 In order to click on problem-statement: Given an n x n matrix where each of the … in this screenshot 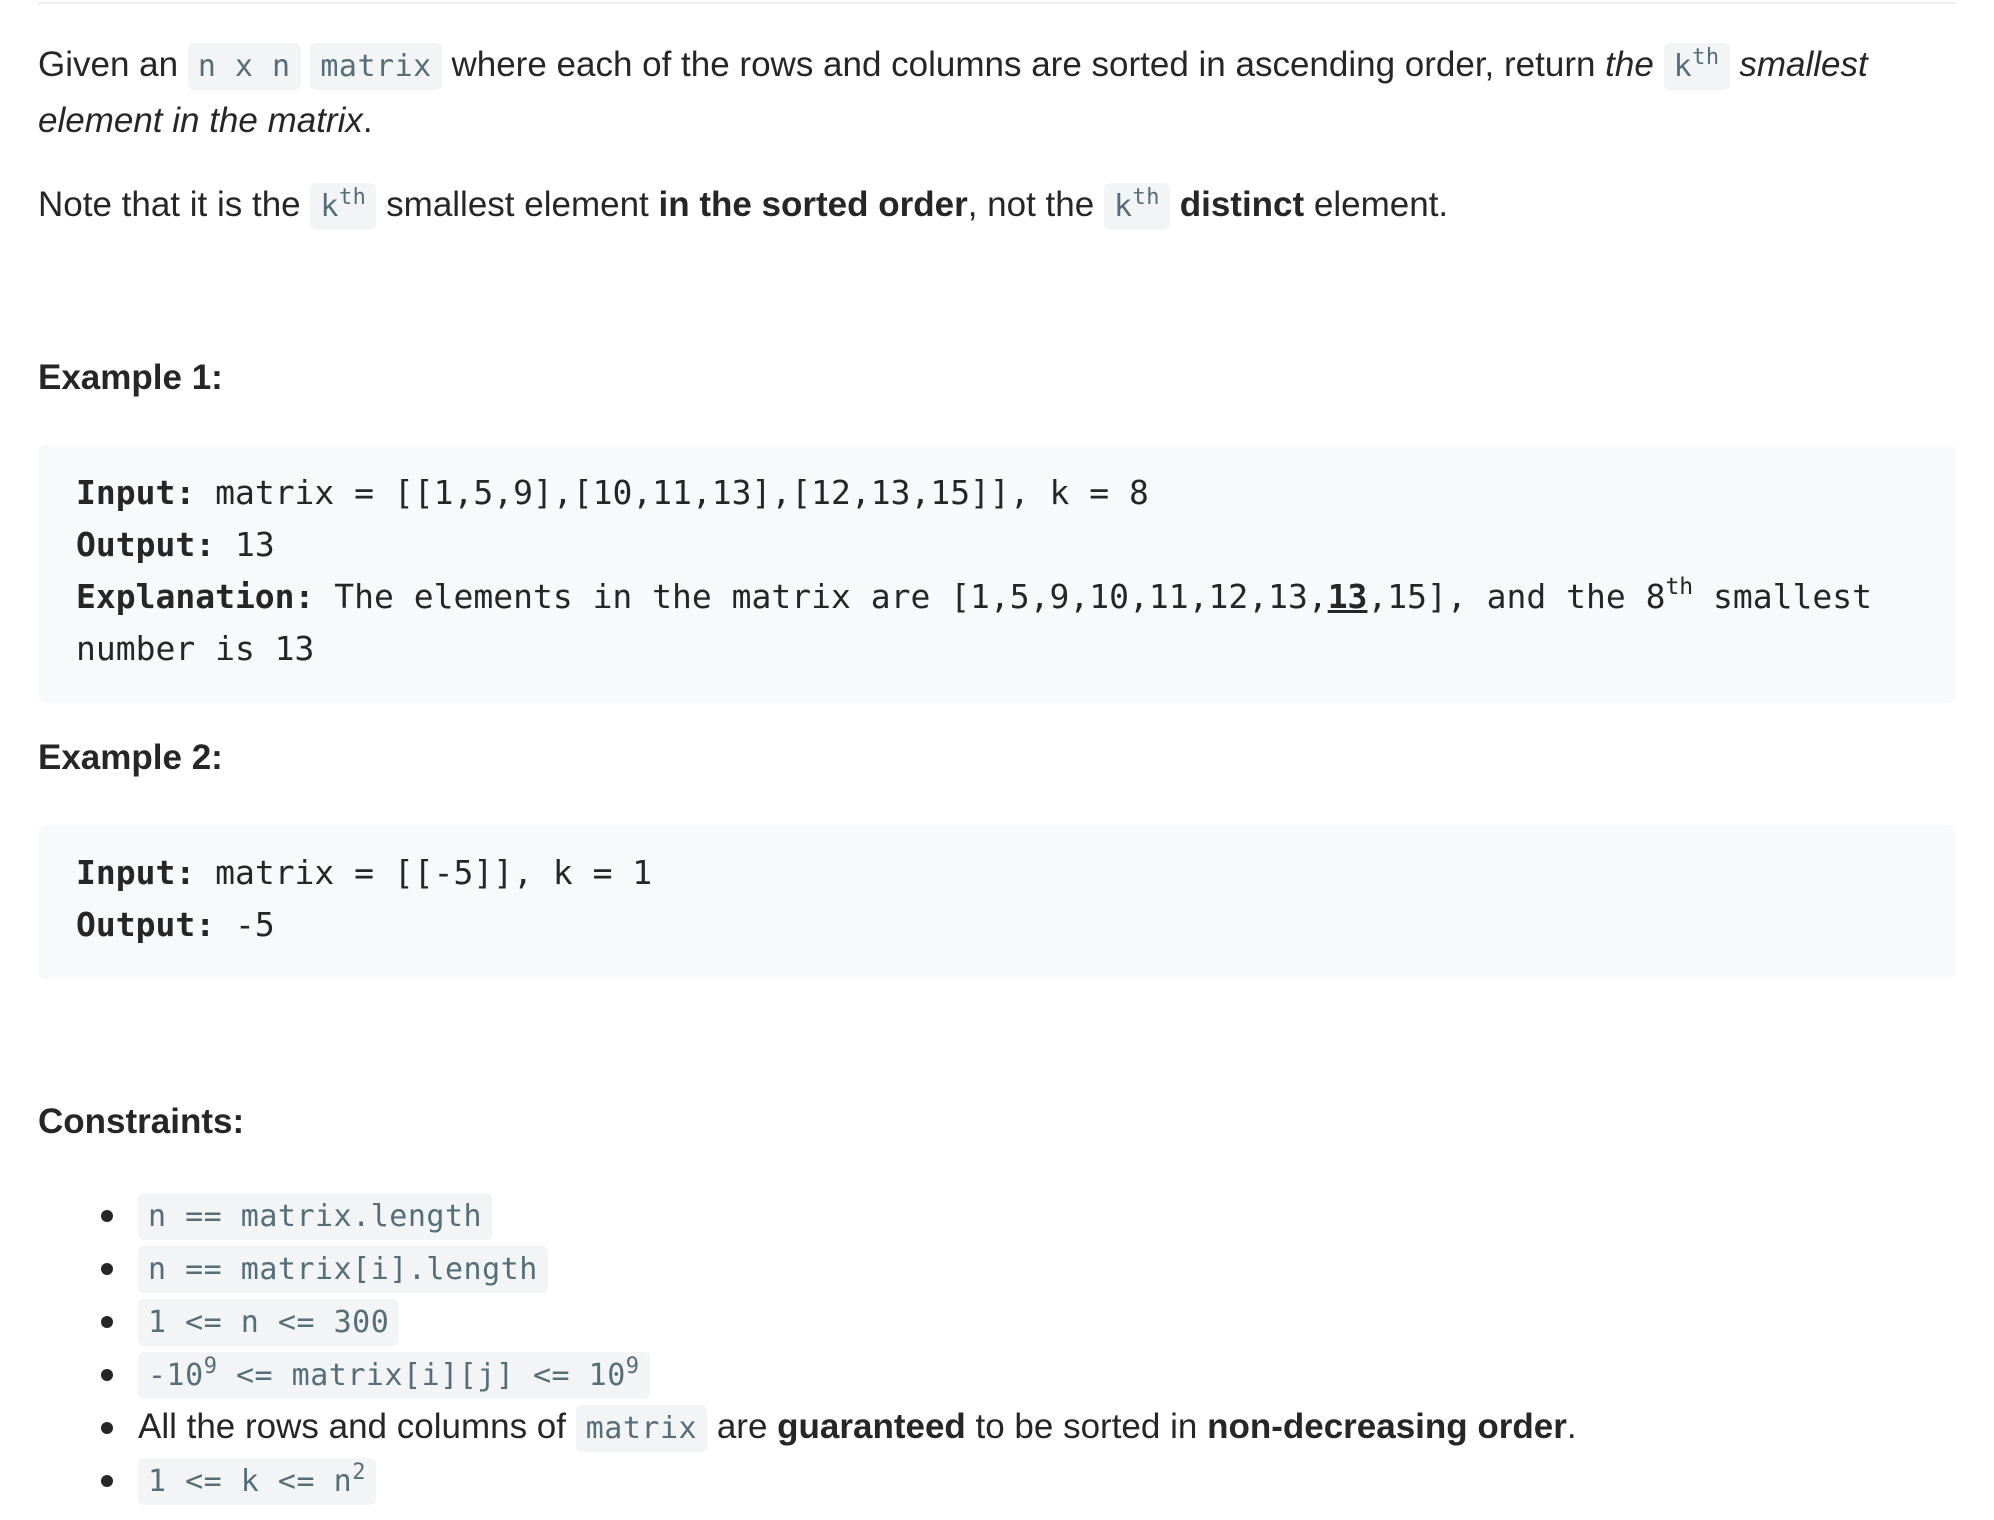, I will do `click(997, 93)`.